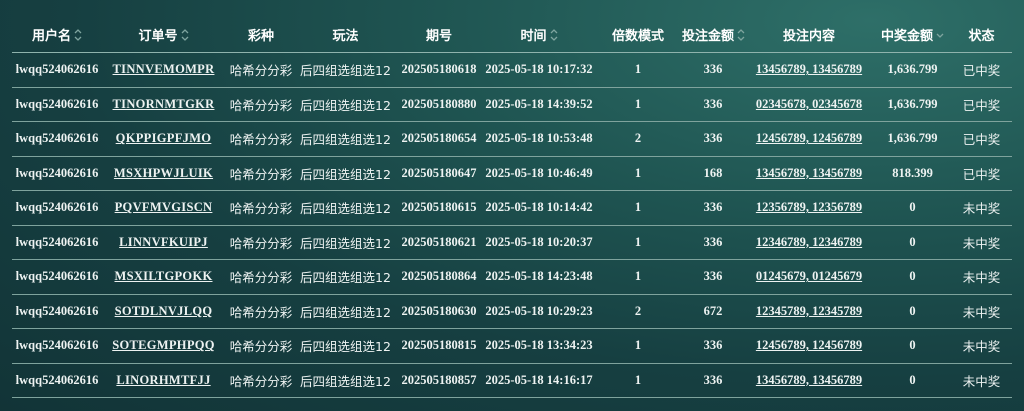 Image resolution: width=1024 pixels, height=411 pixels. I want to click on header-col-order-no: 订单号, so click(163, 35).